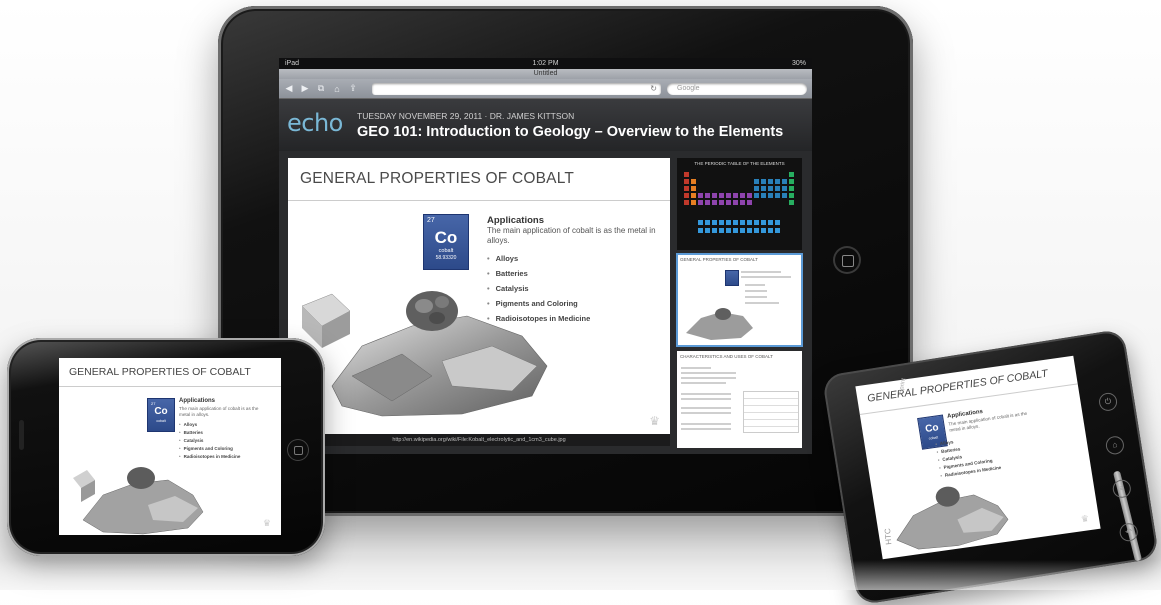 The width and height of the screenshot is (1161, 605). What do you see at coordinates (1128, 532) in the screenshot?
I see `back-icon: ↶` at bounding box center [1128, 532].